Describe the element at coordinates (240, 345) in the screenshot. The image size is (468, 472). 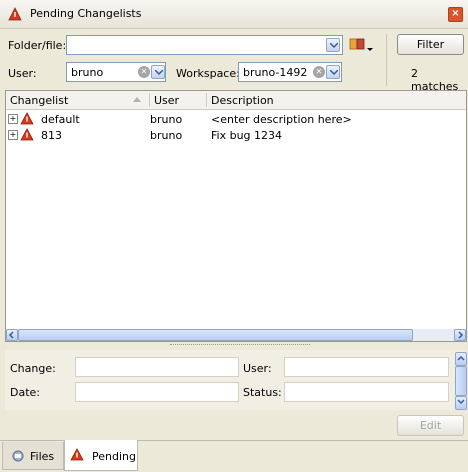
I see `splitter-handle` at that location.